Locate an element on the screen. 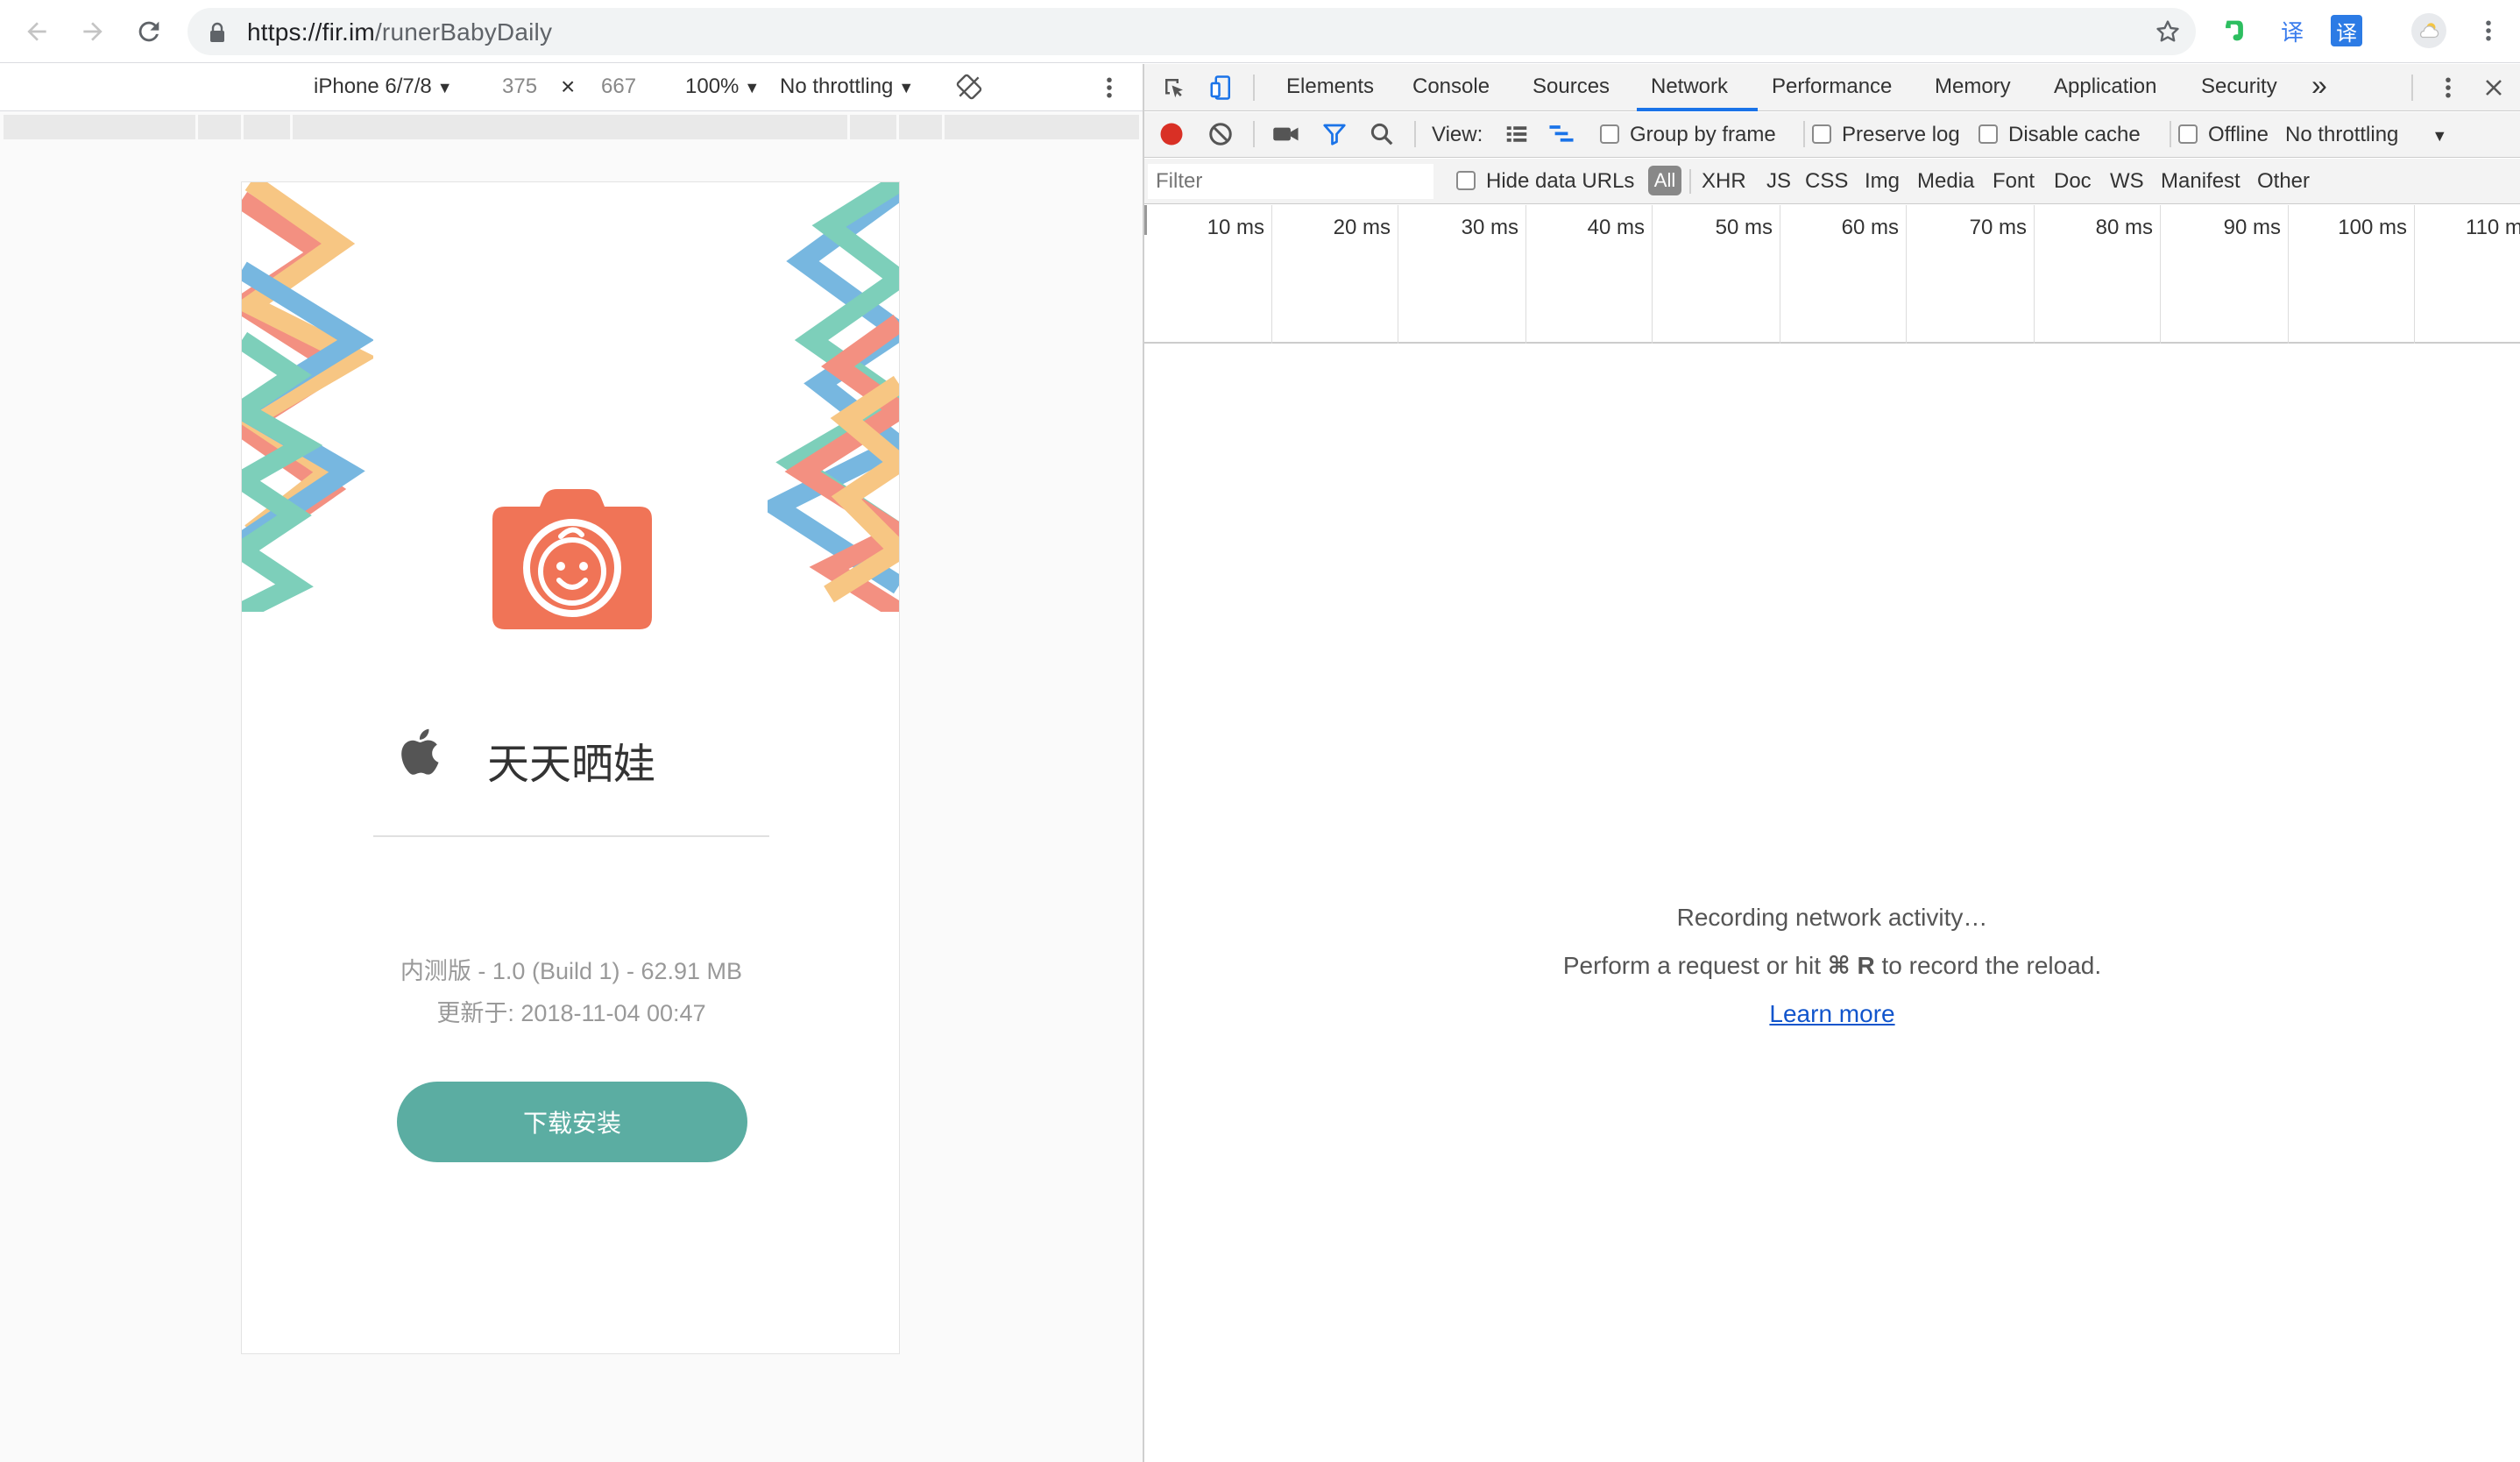 This screenshot has width=2520, height=1462. reload-shortcut: ⌘ R is located at coordinates (1851, 966).